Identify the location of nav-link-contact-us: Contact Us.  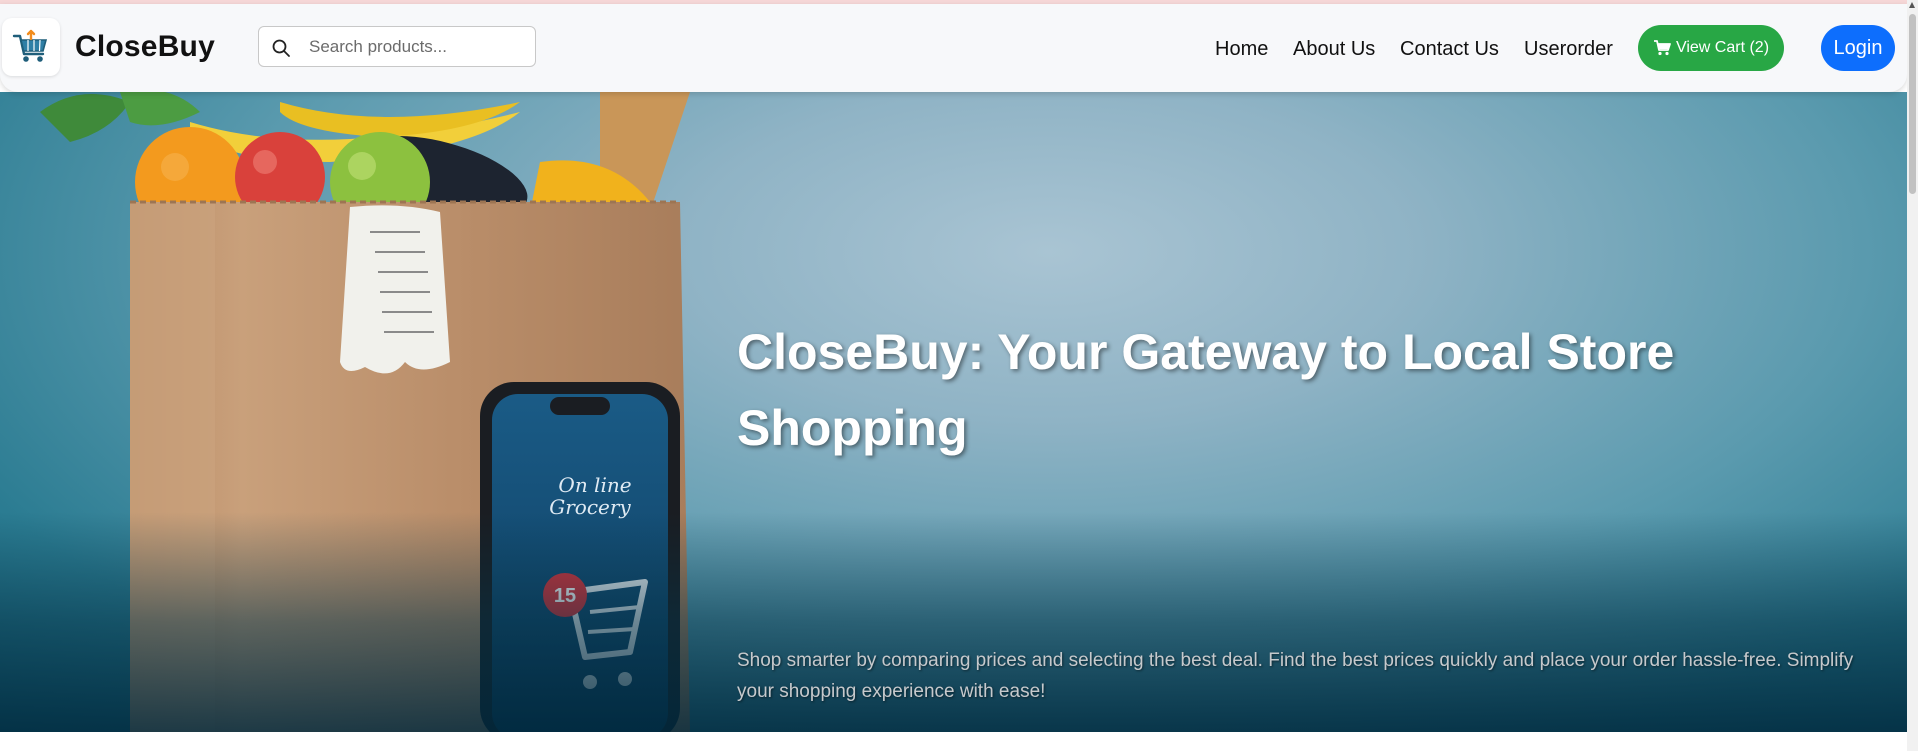
(1449, 49).